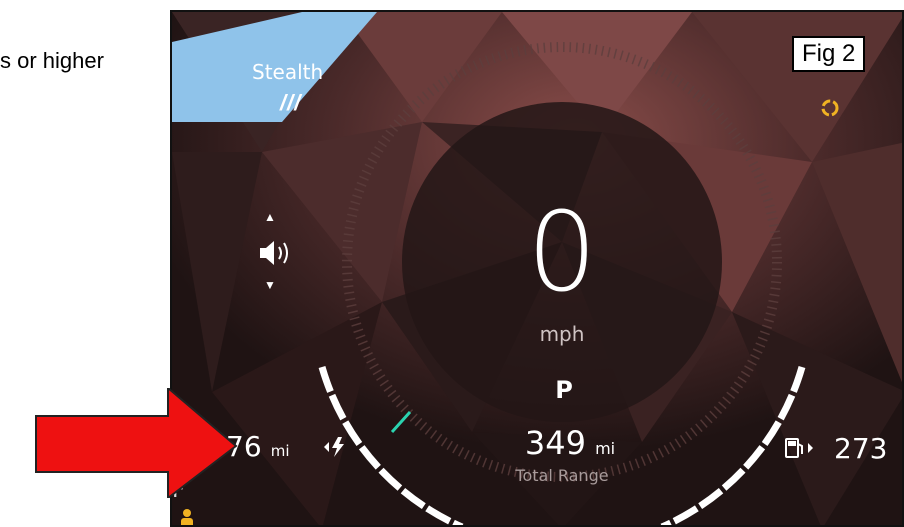  I want to click on fuel-range-value: 273, so click(861, 448).